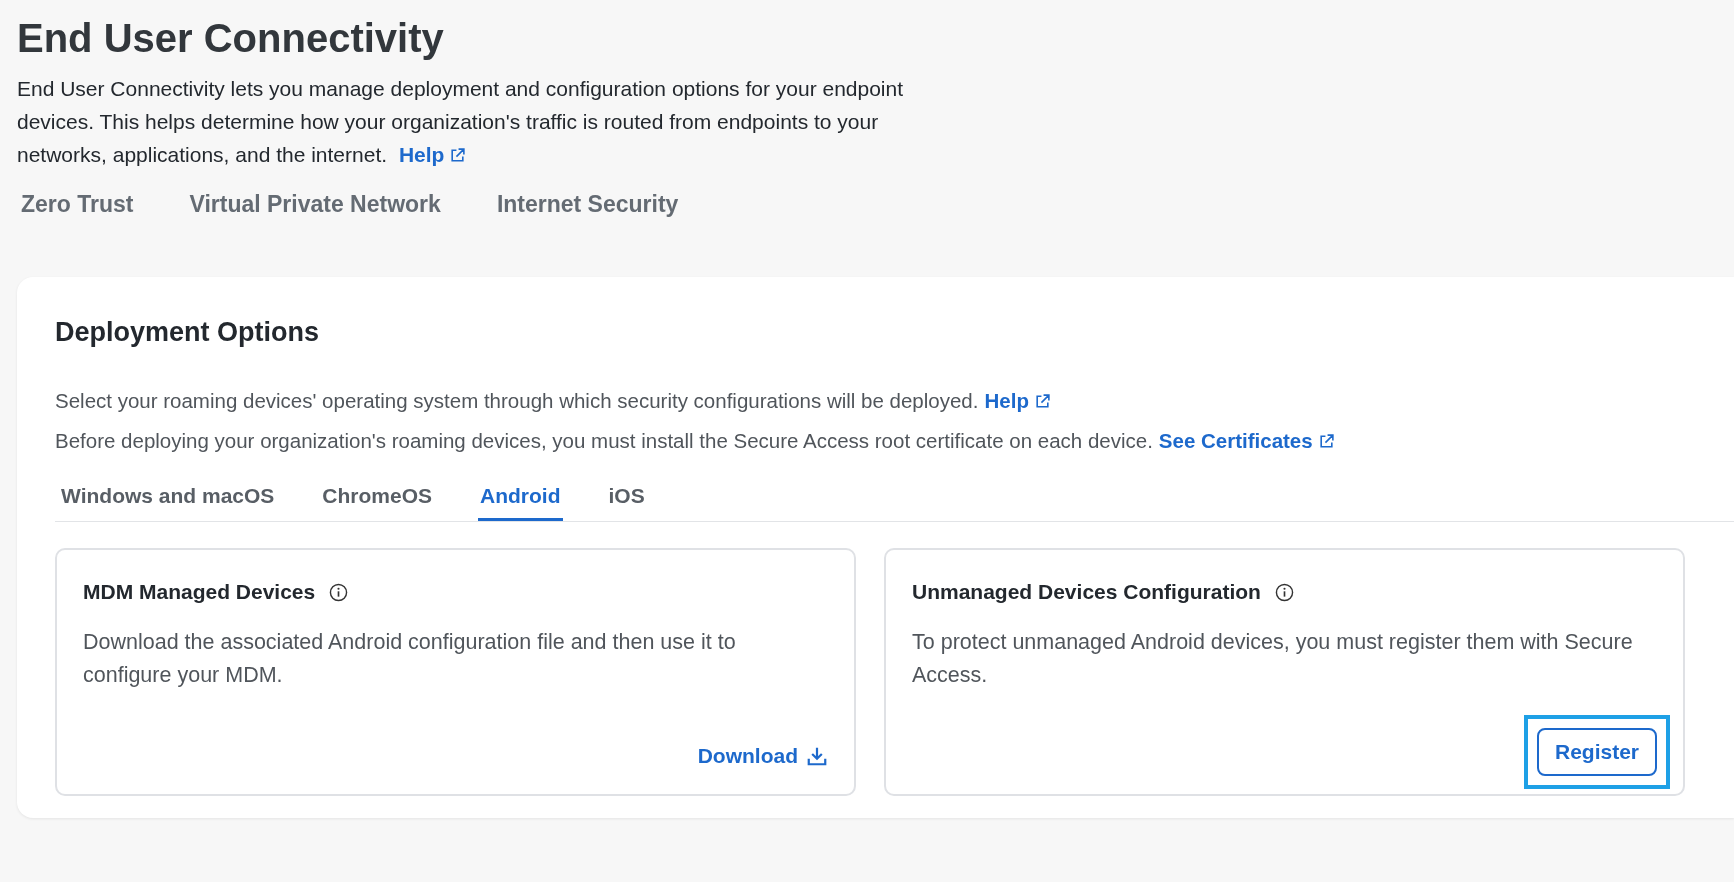 The height and width of the screenshot is (882, 1734). Describe the element at coordinates (626, 499) in the screenshot. I see `os-tab: iOS` at that location.